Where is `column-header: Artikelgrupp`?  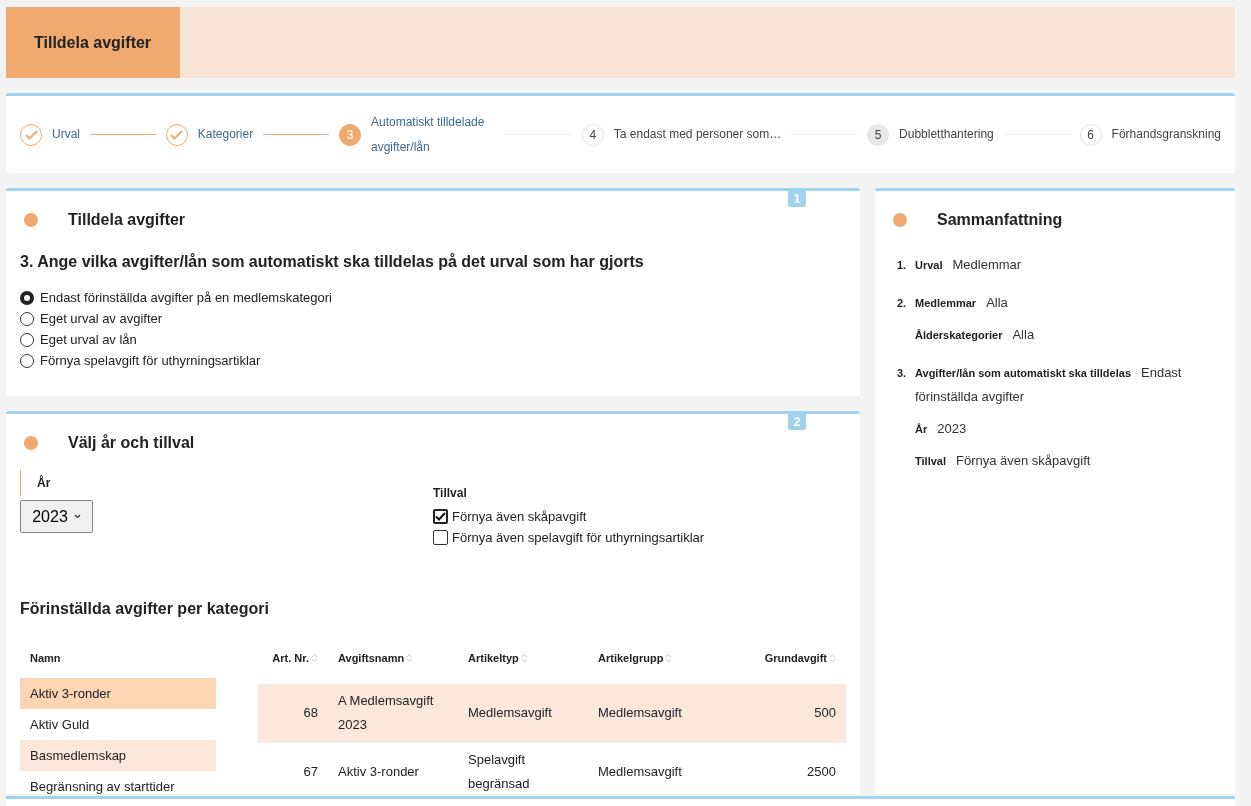
column-header: Artikelgrupp is located at coordinates (668, 658).